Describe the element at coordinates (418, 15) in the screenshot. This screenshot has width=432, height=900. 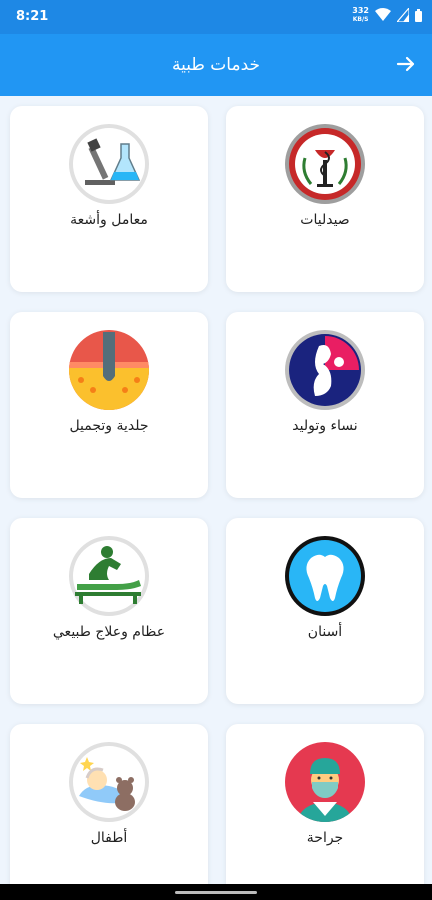
I see `battery-icon` at that location.